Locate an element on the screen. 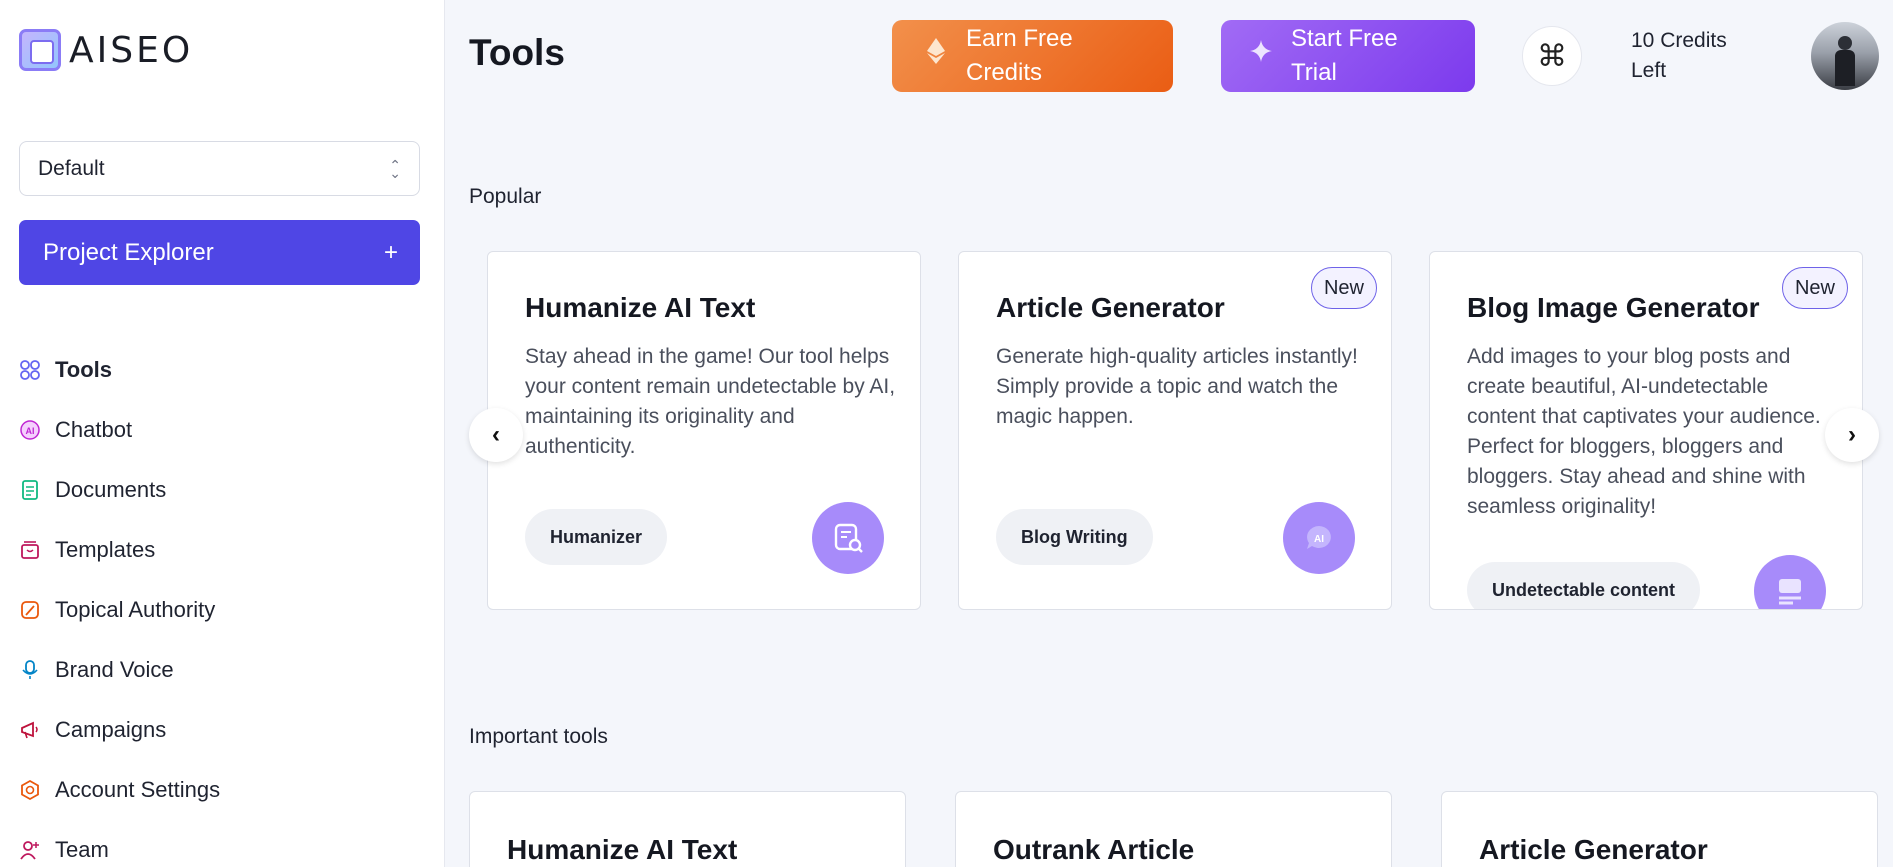  credits-line-2: Left is located at coordinates (1649, 70).